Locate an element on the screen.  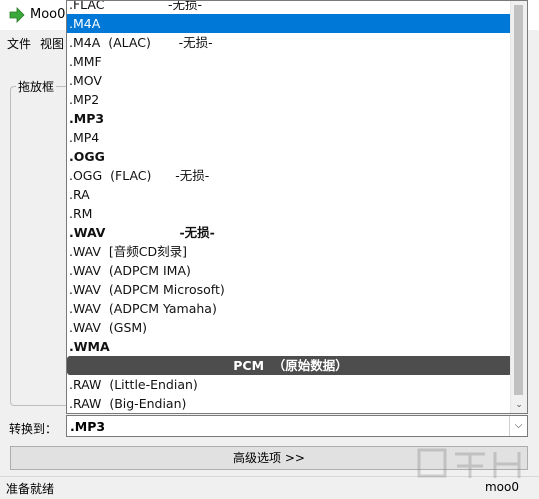
status-text: 准备就绪 is located at coordinates (30, 489).